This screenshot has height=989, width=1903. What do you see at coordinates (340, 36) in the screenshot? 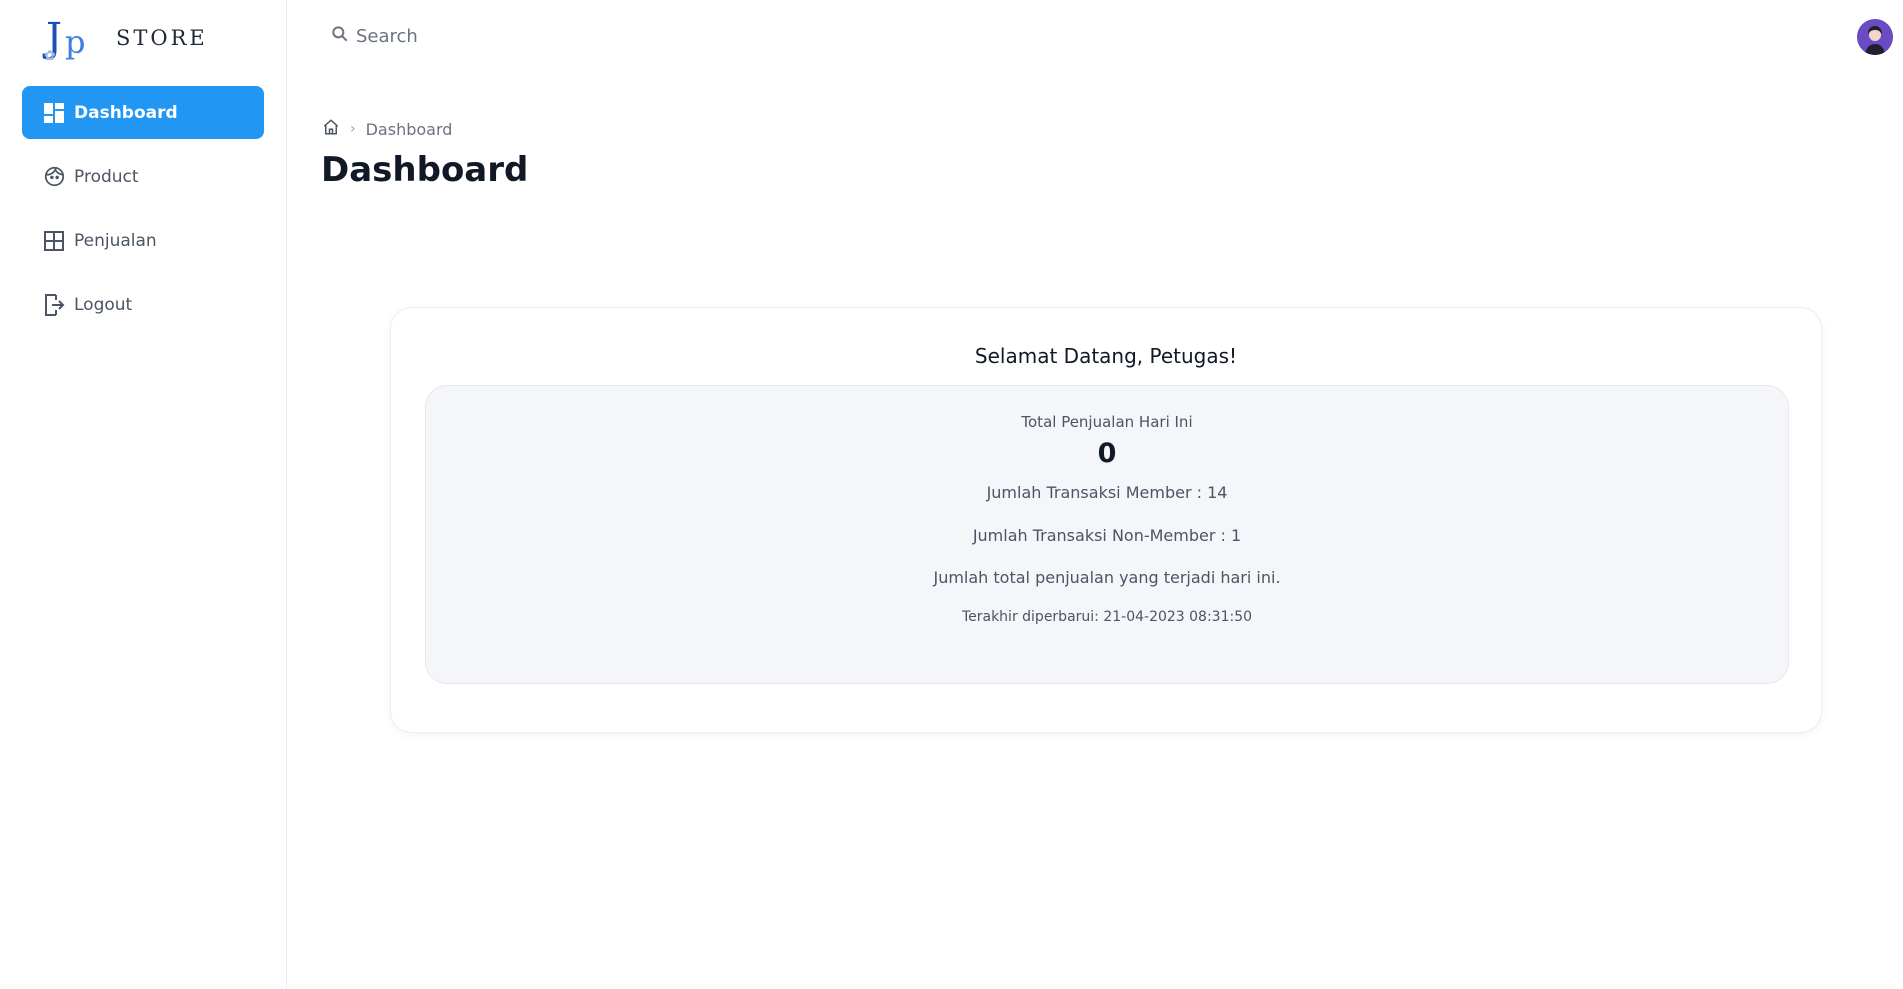
I see `search-icon` at bounding box center [340, 36].